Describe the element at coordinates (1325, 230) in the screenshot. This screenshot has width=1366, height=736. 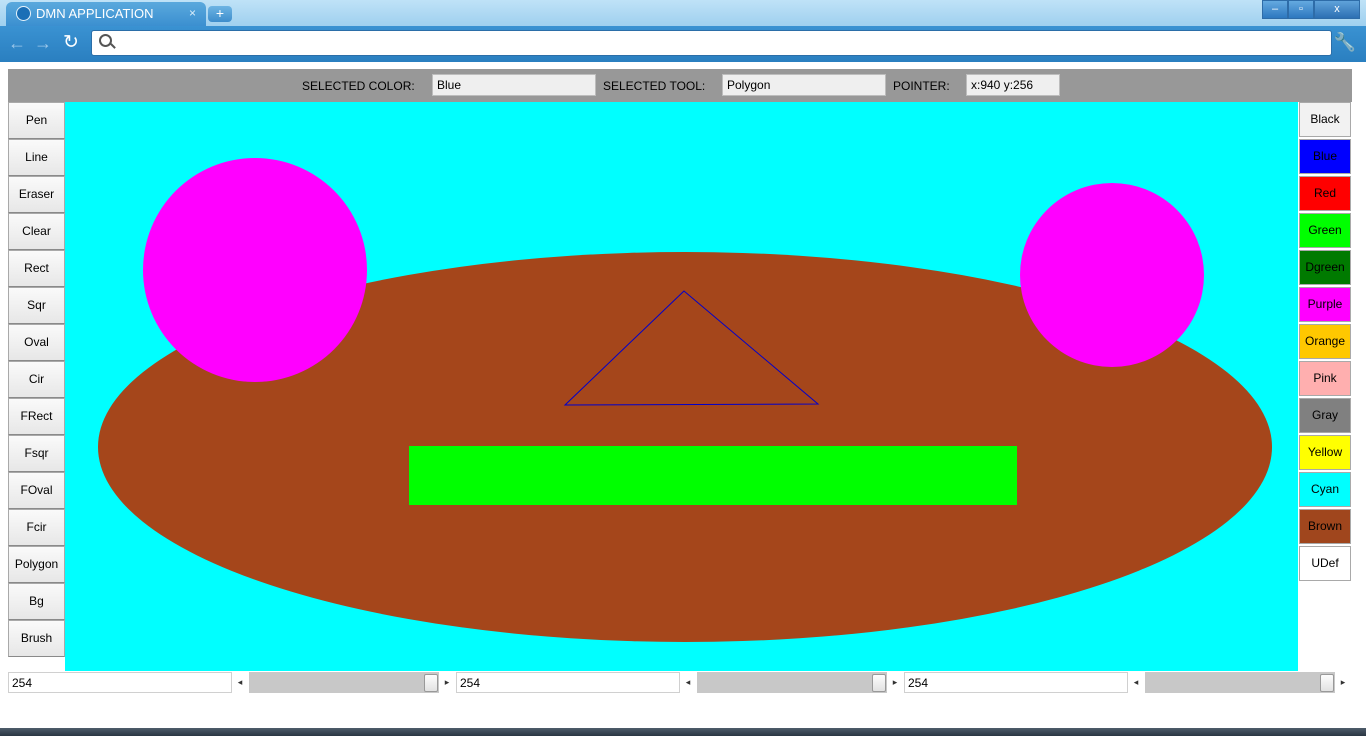
I see `color-button-green: Green` at that location.